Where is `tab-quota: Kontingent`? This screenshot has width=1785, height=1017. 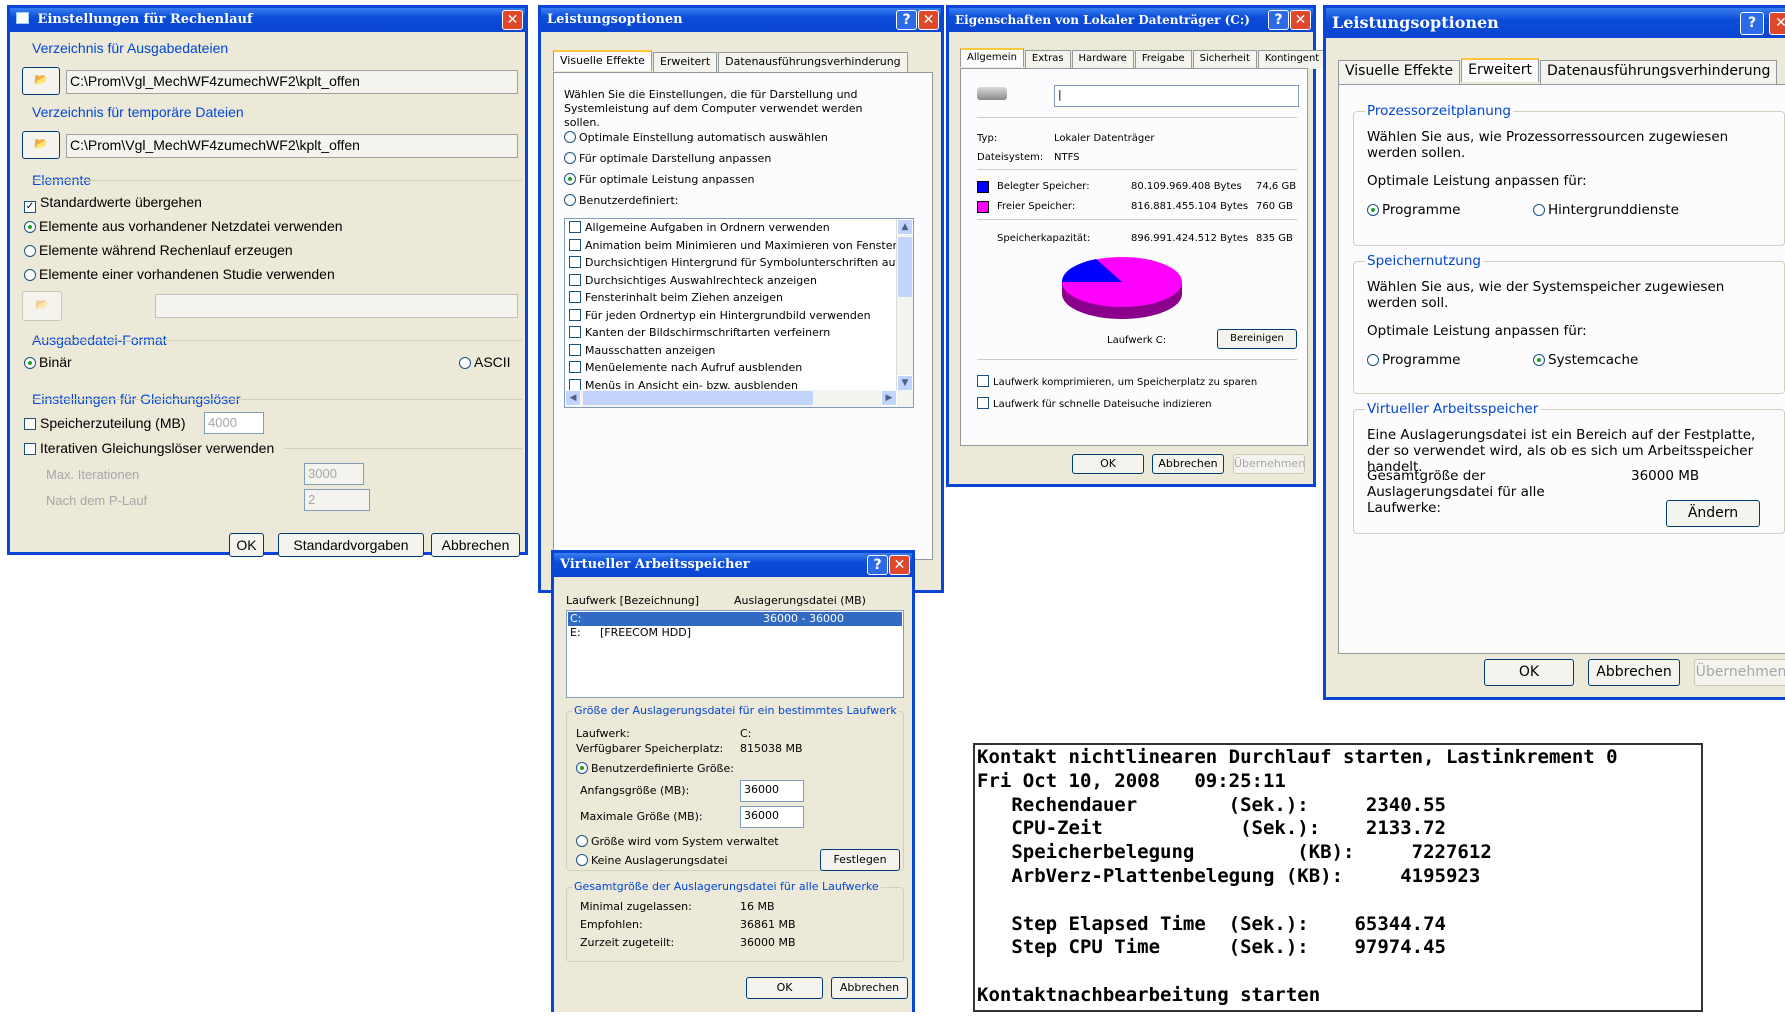 tab-quota: Kontingent is located at coordinates (1292, 59).